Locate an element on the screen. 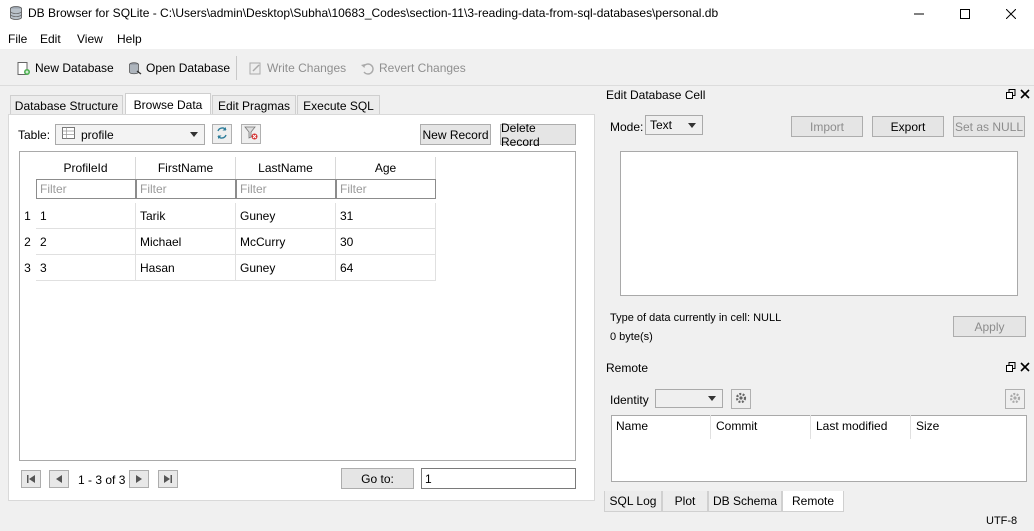 The height and width of the screenshot is (531, 1034). open-database-icon is located at coordinates (134, 68).